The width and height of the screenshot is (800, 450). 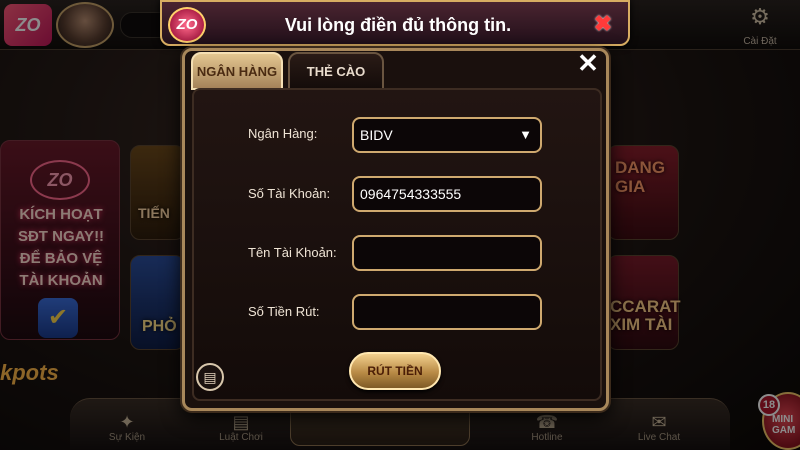 What do you see at coordinates (284, 311) in the screenshot?
I see `amount-label: Số Tiền Rút:` at bounding box center [284, 311].